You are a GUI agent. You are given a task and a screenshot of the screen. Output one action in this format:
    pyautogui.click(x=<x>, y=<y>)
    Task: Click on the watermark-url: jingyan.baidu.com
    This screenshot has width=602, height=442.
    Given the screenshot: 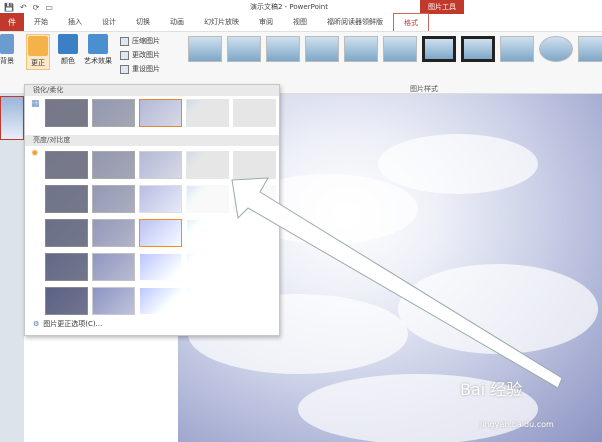 What is the action you would take?
    pyautogui.click(x=517, y=424)
    